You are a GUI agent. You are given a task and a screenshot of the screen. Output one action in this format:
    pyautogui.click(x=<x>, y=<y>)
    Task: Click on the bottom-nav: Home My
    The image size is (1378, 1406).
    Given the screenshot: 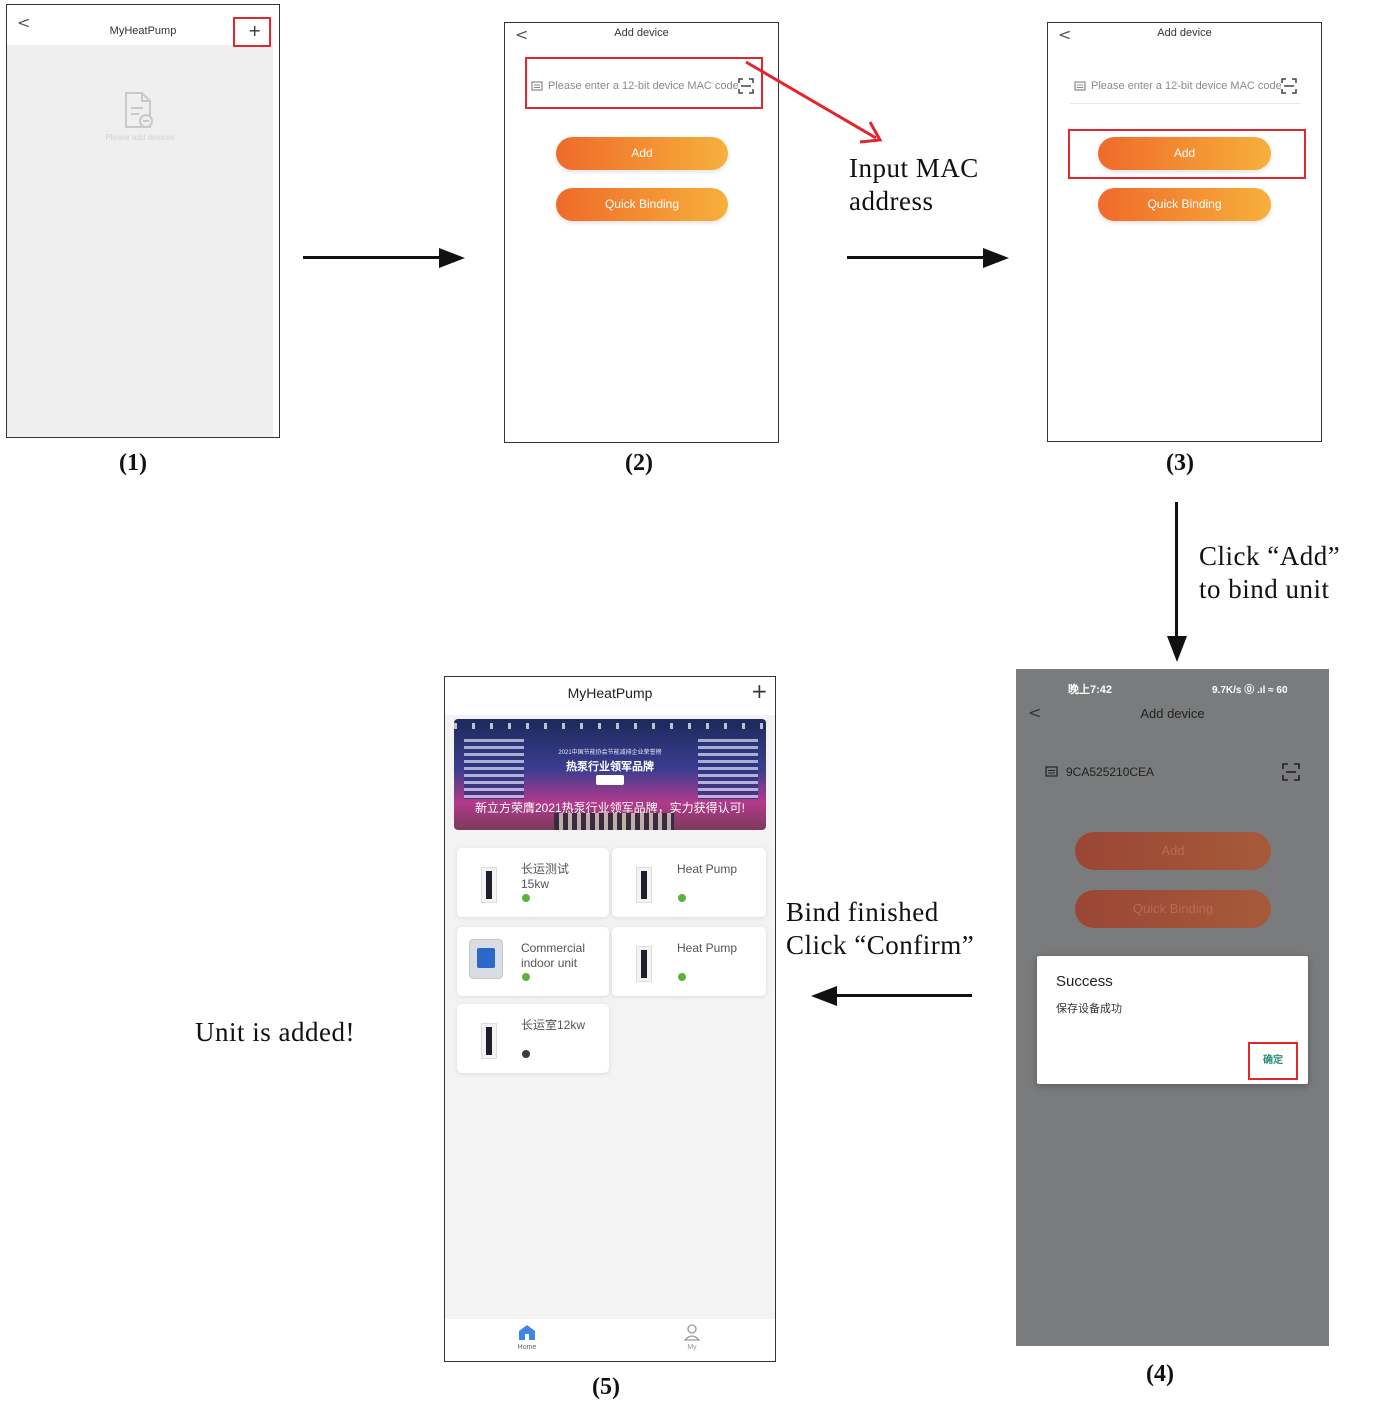 What is the action you would take?
    pyautogui.click(x=610, y=1340)
    